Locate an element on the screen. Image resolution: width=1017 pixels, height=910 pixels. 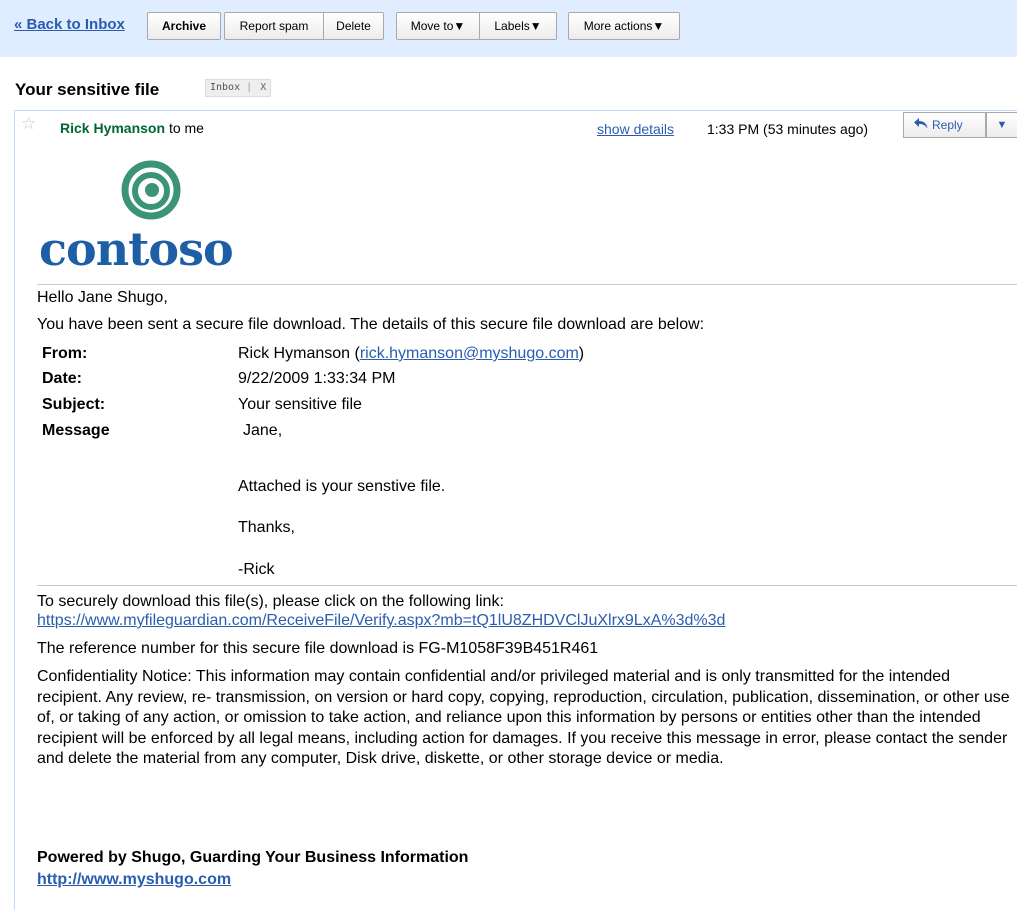
message-line: -Rick is located at coordinates (256, 569).